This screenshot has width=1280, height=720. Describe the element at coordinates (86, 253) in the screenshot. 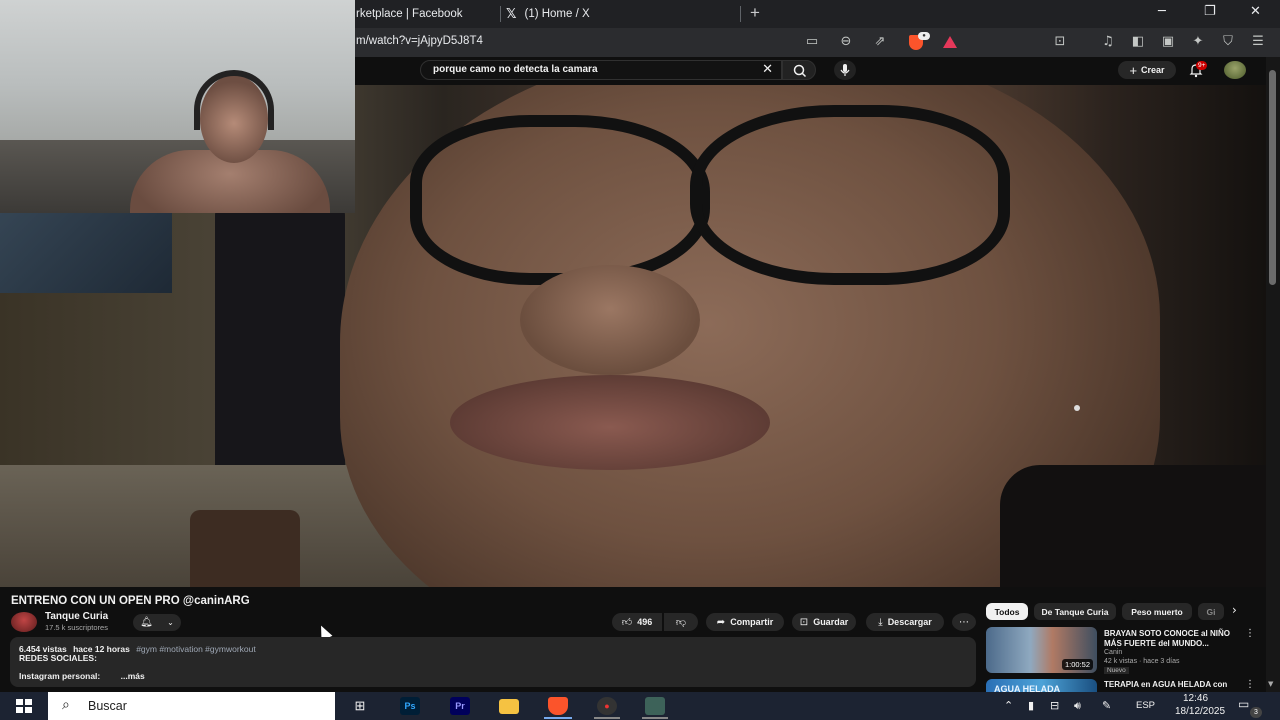

I see `background-monitor` at that location.